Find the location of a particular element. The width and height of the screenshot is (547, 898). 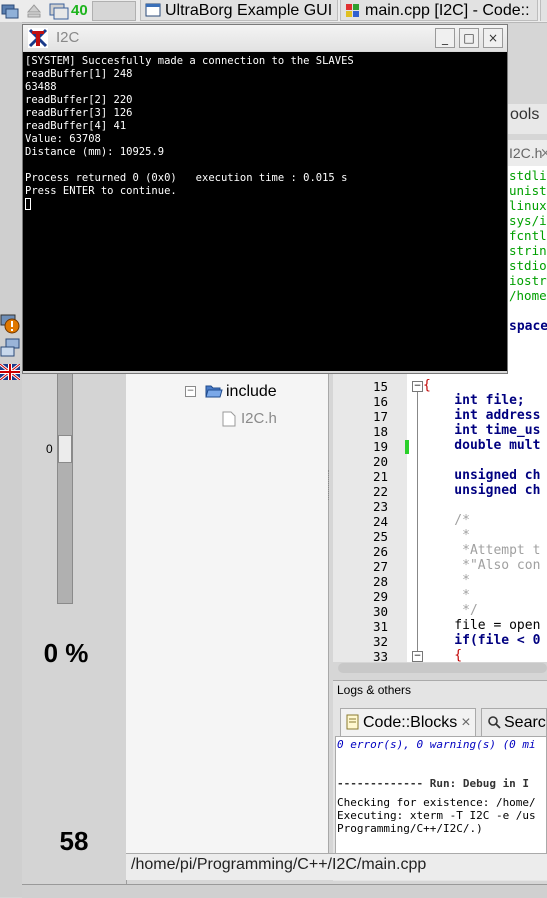

code-line: *"Also con is located at coordinates (482, 565).